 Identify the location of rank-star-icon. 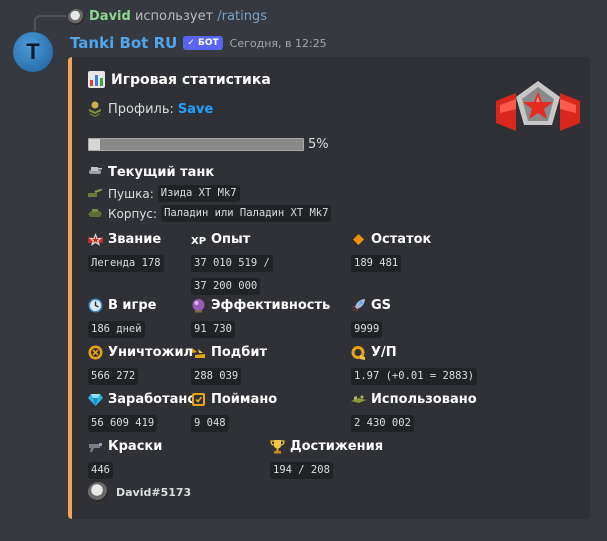
(95, 239).